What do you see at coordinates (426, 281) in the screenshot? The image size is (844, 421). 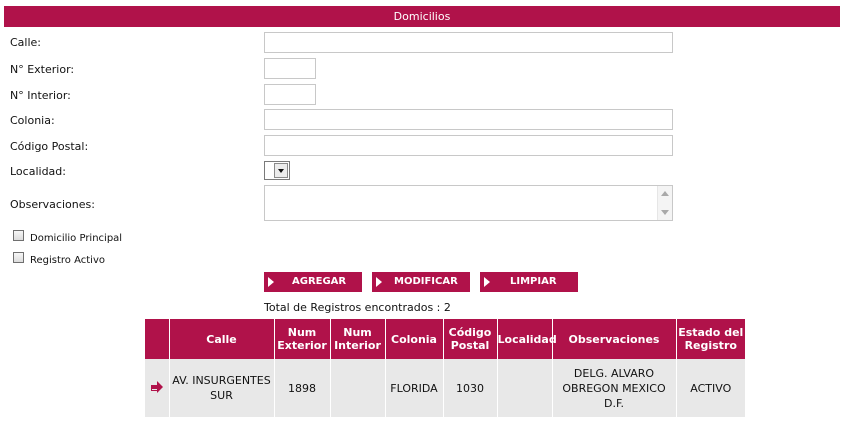 I see `modificar-button-label: MODIFICAR` at bounding box center [426, 281].